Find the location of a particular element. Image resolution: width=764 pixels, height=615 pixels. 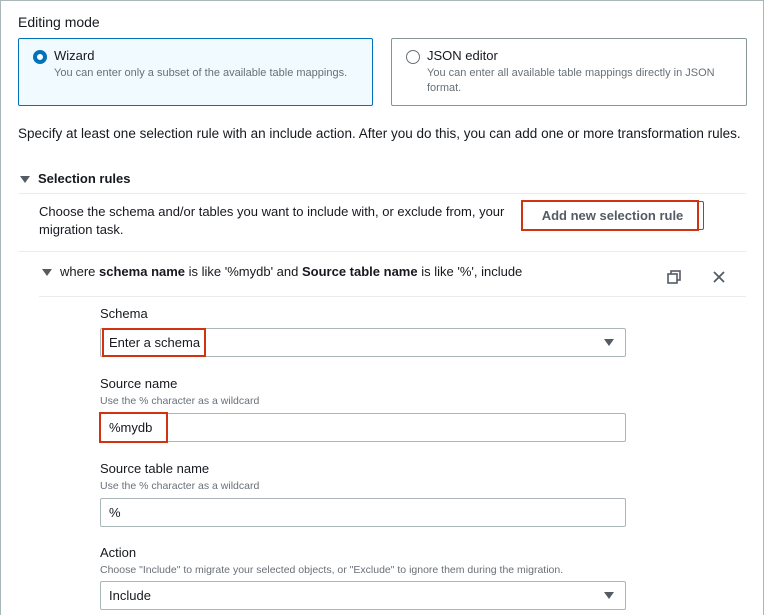

action-select-value: Include is located at coordinates (130, 595).